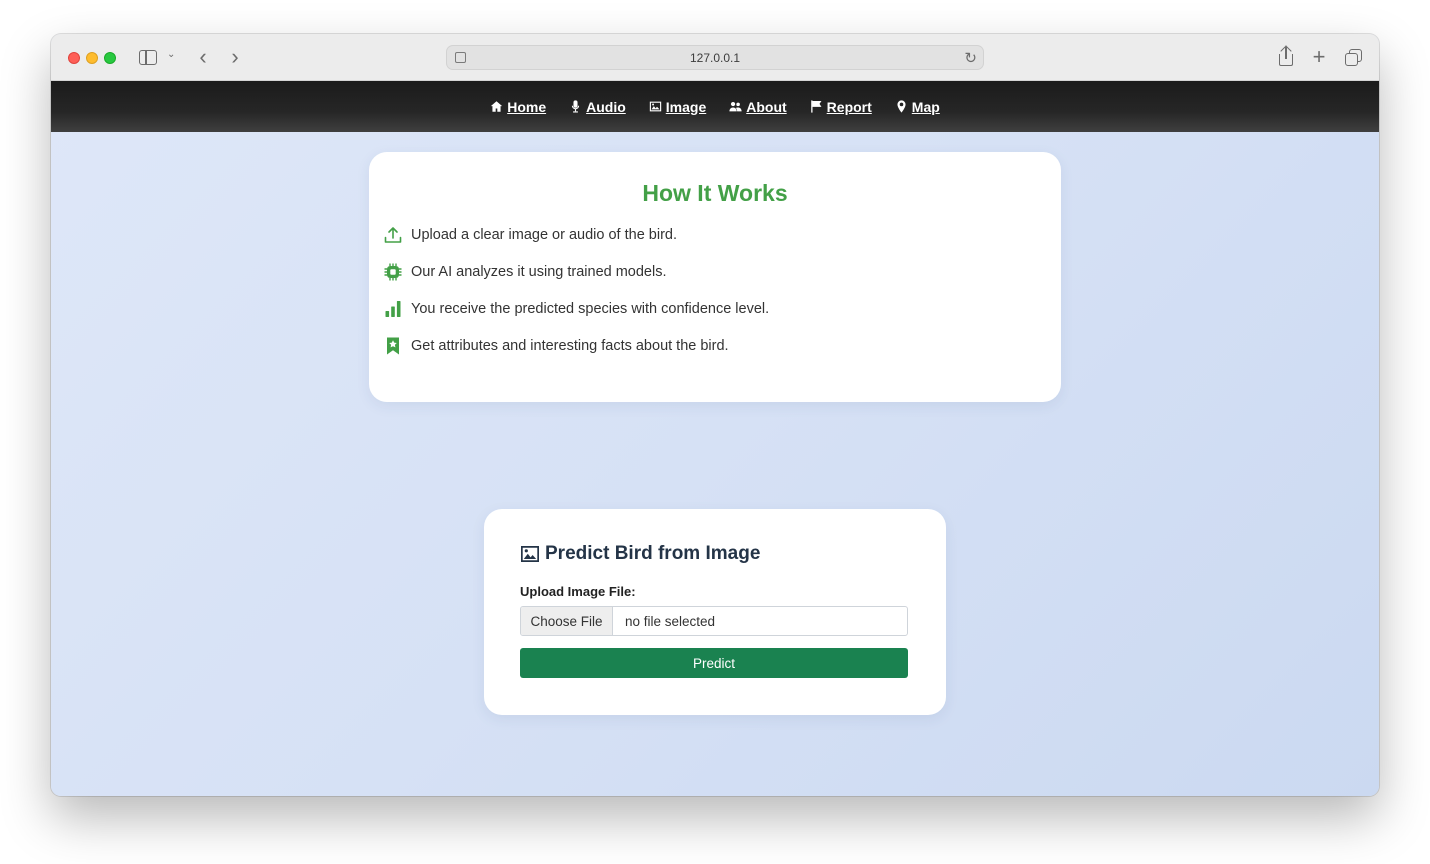  I want to click on sidebar-toggle-icon, so click(148, 57).